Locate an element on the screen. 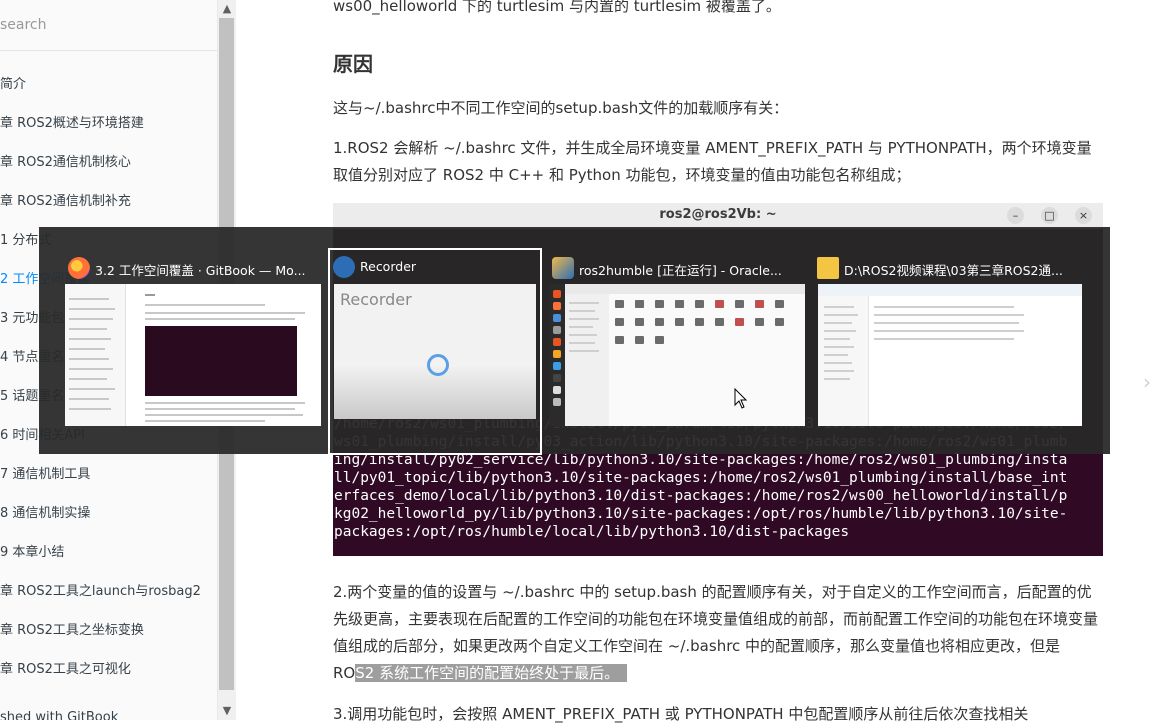 Image resolution: width=1152 pixels, height=728 pixels. vm-dock is located at coordinates (557, 355).